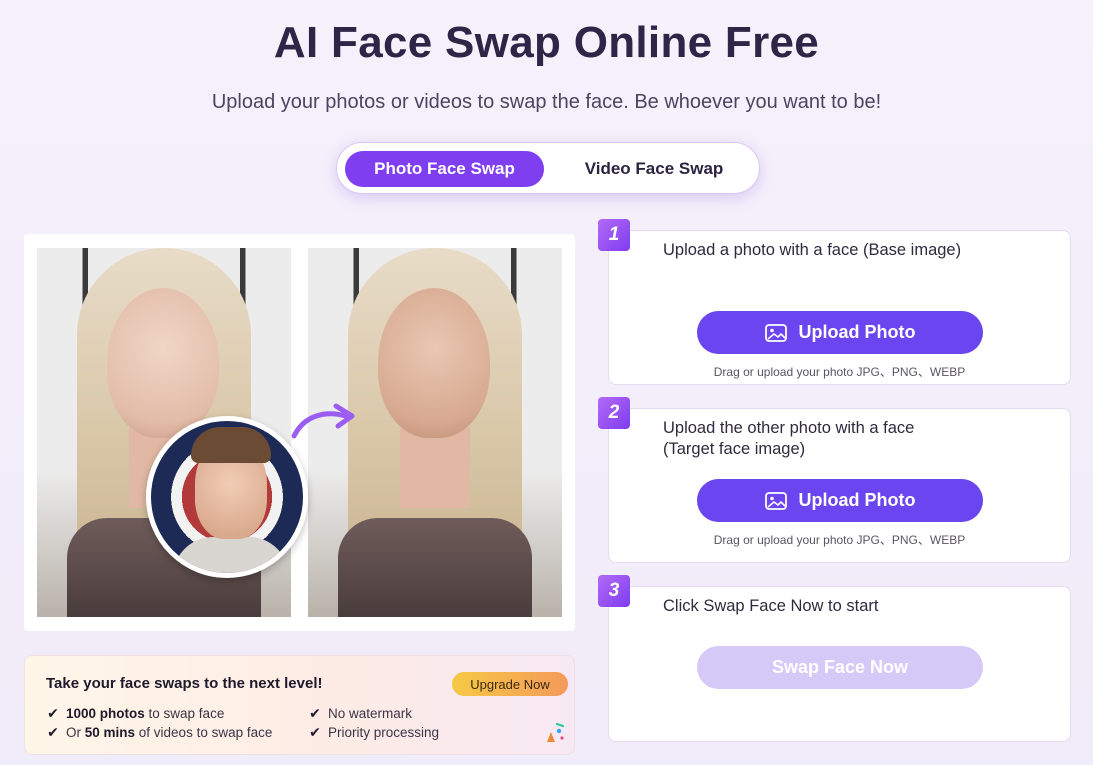  I want to click on mode-toggle: Photo Face Swap Video Face Swap, so click(548, 168).